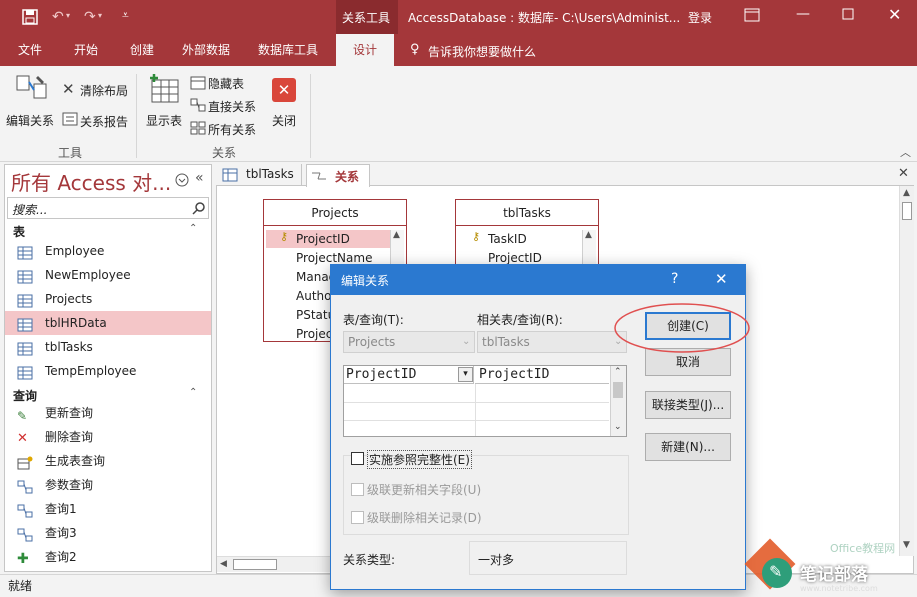  Describe the element at coordinates (125, 15) in the screenshot. I see `customize-qat-icon: ⩡` at that location.